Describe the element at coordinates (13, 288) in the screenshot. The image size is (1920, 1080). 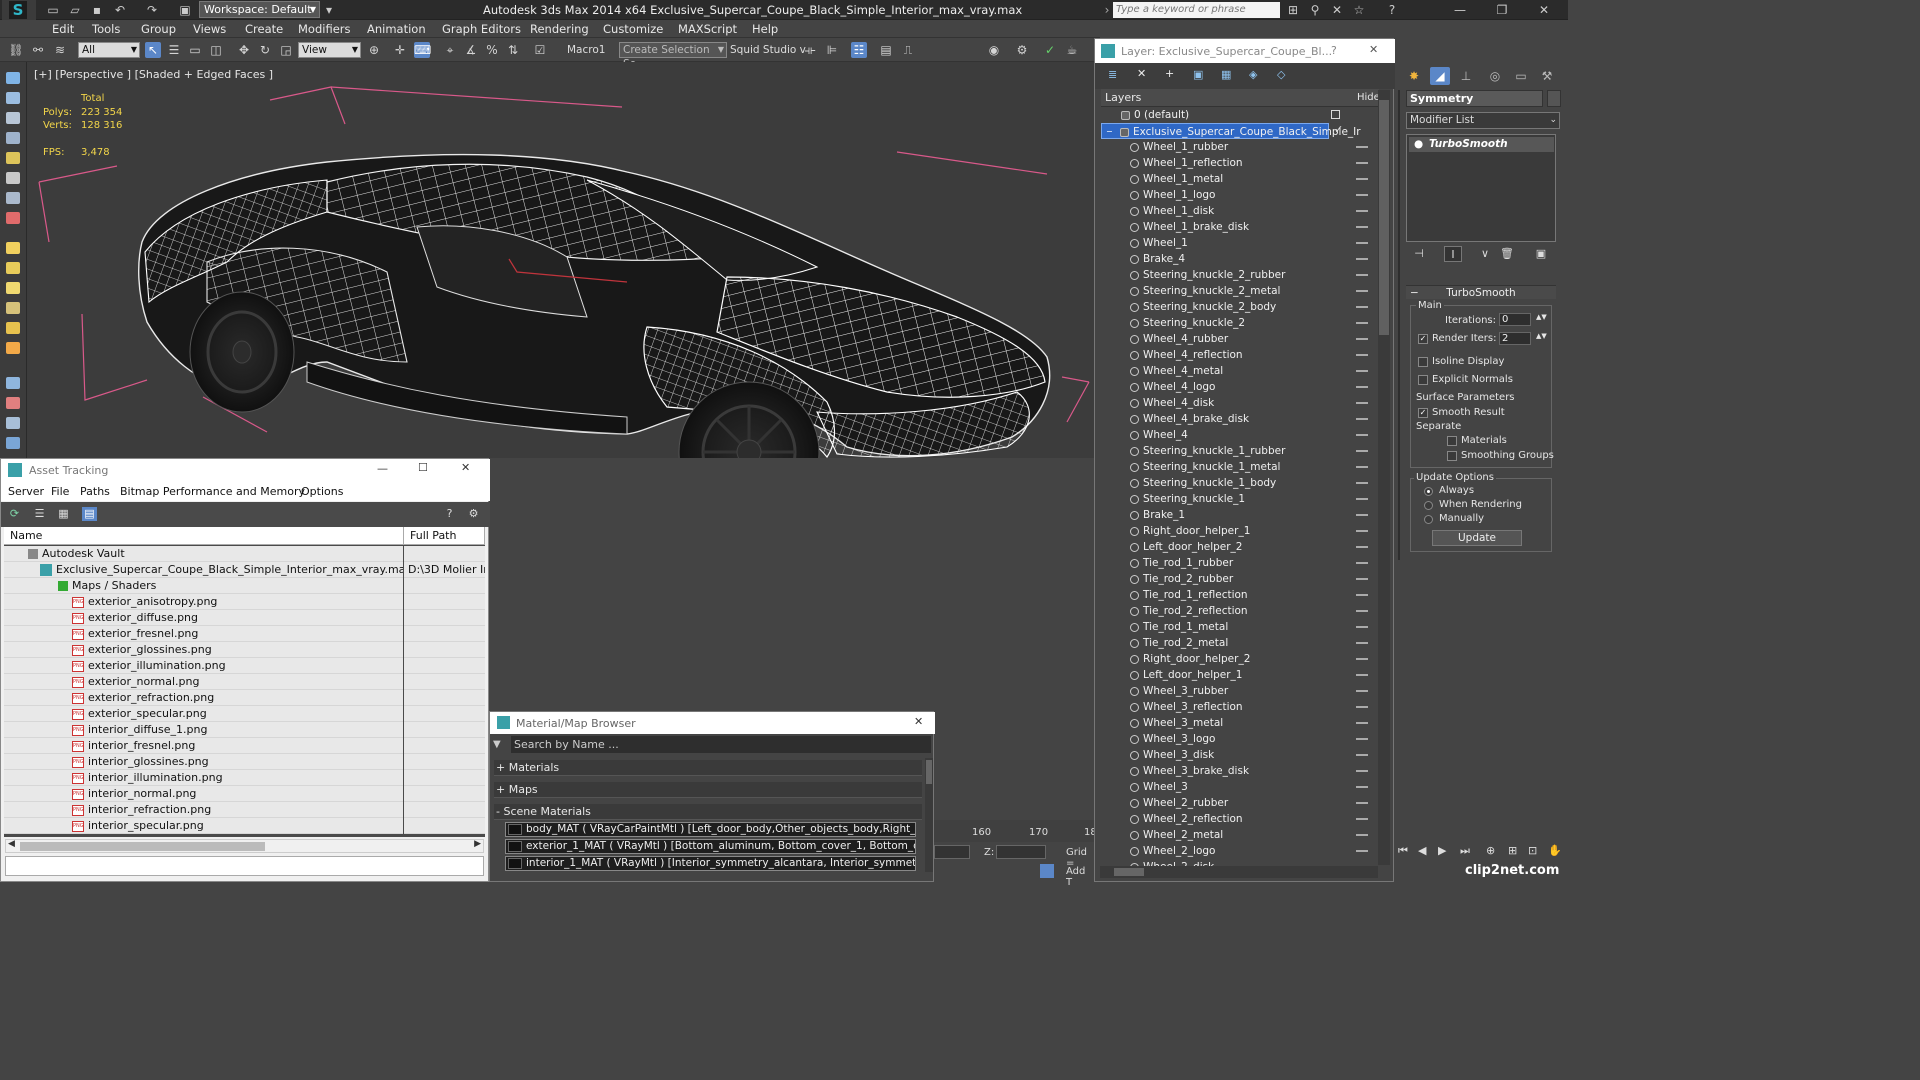
I see `tool-11-icon` at that location.